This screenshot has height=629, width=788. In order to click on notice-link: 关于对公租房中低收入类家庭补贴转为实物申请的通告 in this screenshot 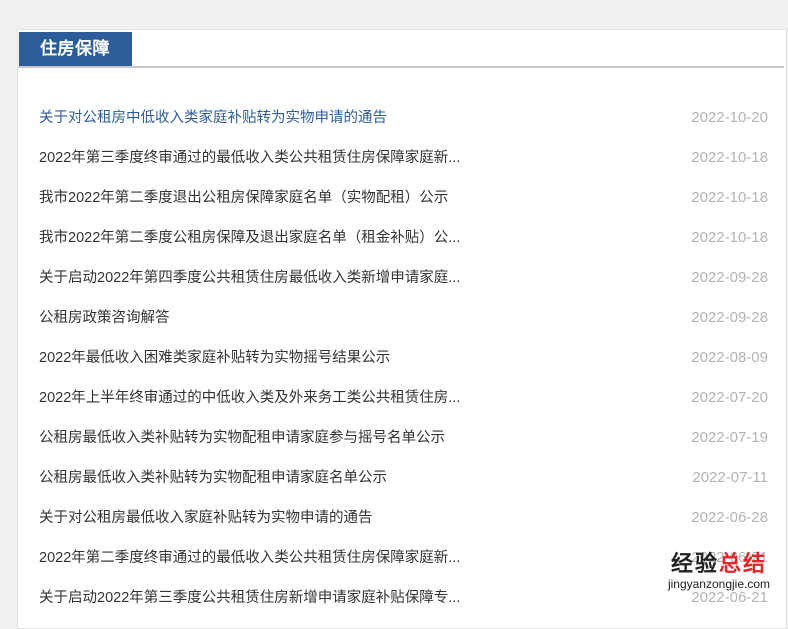, I will do `click(213, 118)`.